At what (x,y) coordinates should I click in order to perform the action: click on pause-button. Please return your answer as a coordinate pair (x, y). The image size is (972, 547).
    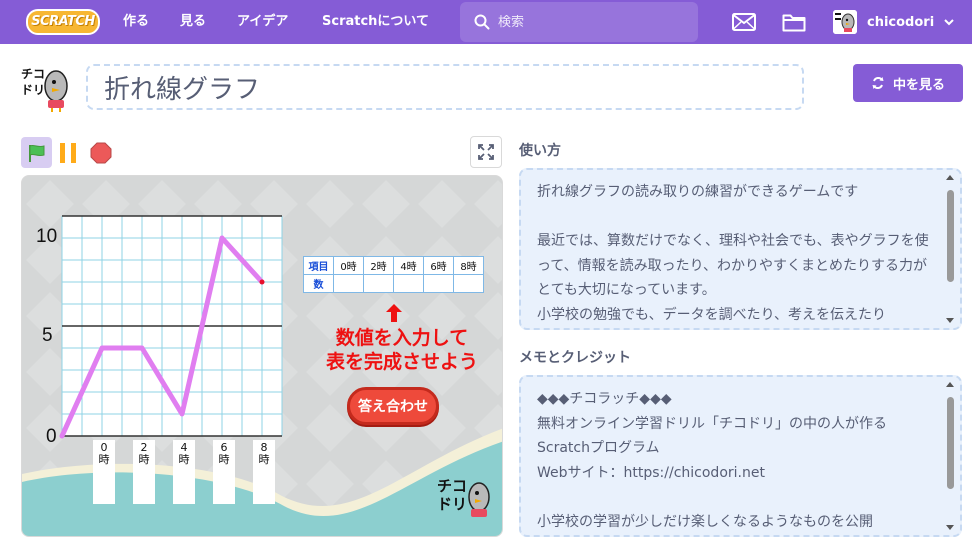
    Looking at the image, I should click on (68, 153).